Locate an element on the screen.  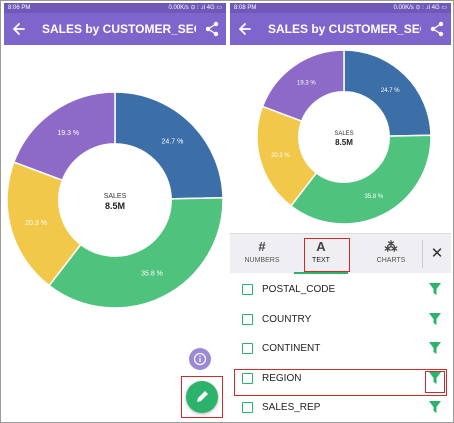
field-row-continent: CONTINENT is located at coordinates (340, 349).